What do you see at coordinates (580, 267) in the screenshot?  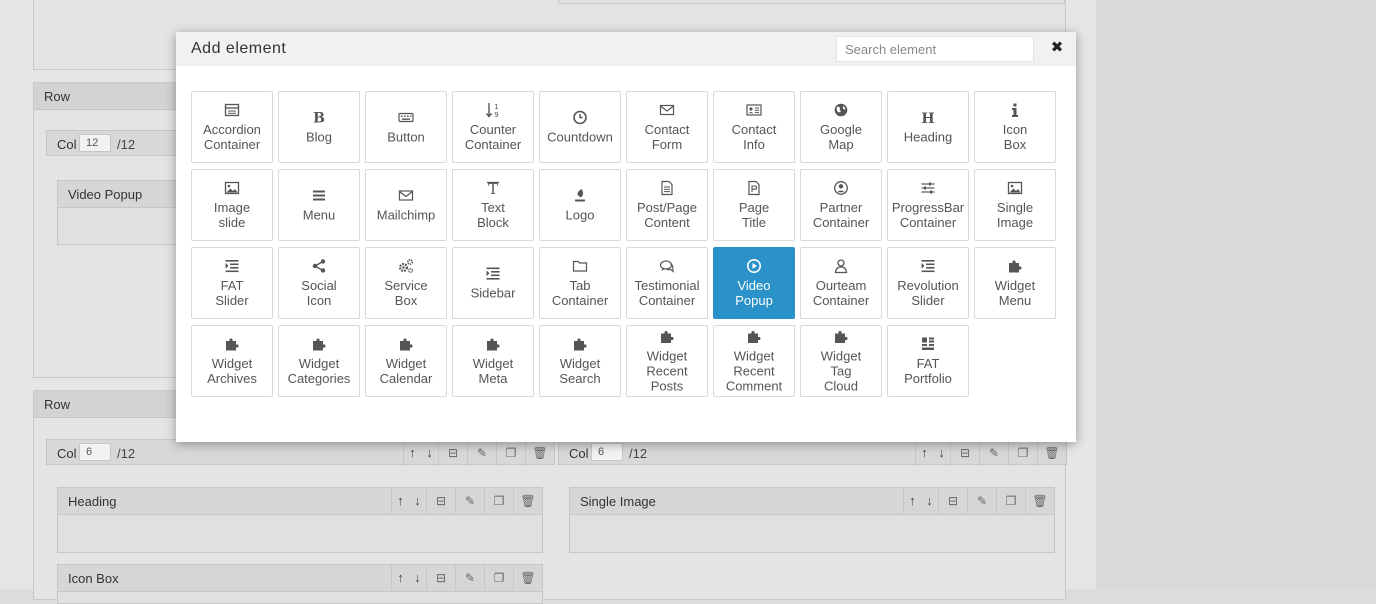 I see `folder-icon` at bounding box center [580, 267].